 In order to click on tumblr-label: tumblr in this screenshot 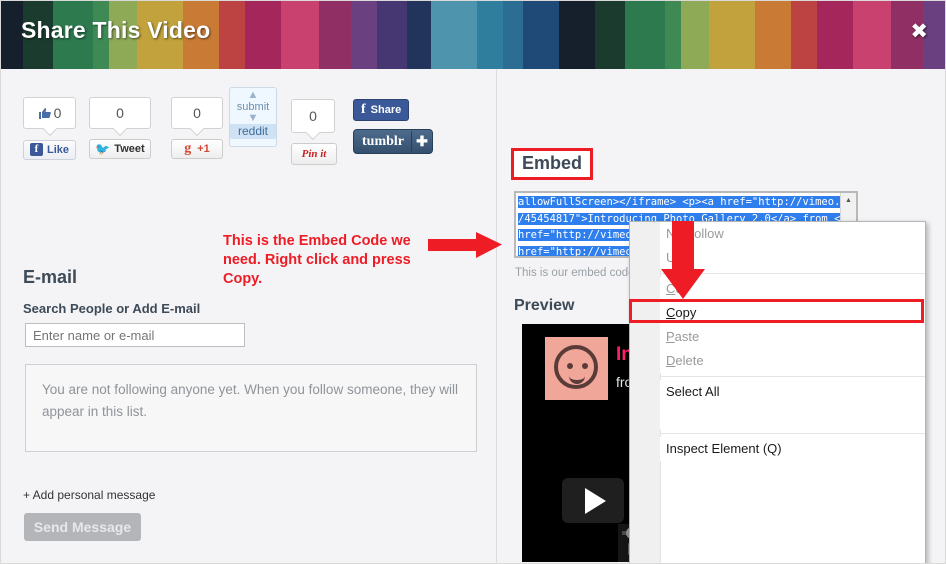, I will do `click(383, 141)`.